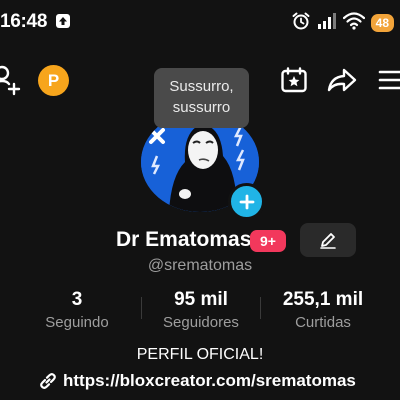 The height and width of the screenshot is (400, 400). I want to click on stat-likes: 255,1 mil Curtidas, so click(323, 310).